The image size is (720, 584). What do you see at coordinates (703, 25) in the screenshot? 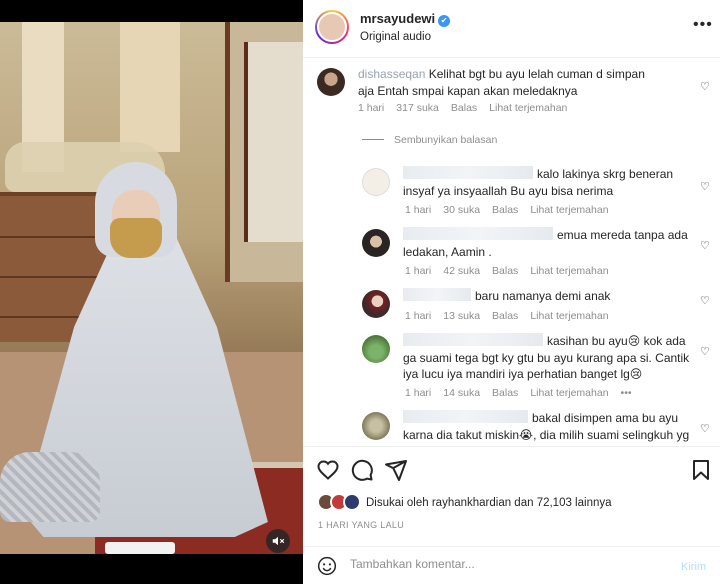
I see `more-options-icon: •••` at bounding box center [703, 25].